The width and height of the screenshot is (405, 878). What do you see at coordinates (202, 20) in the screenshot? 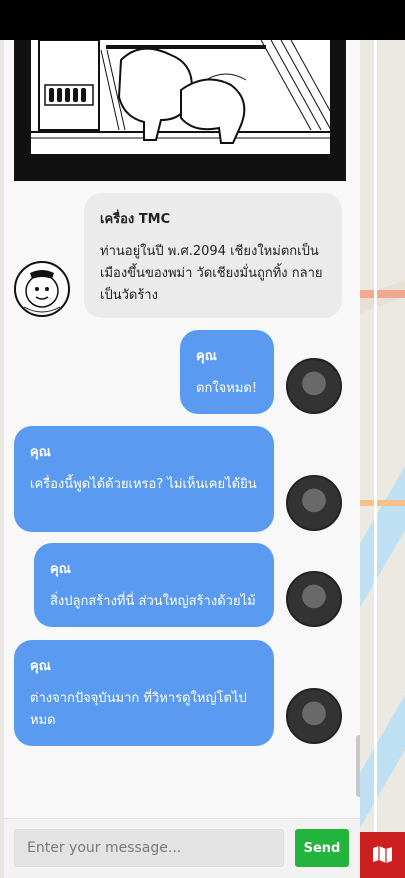
I see `top-bar` at bounding box center [202, 20].